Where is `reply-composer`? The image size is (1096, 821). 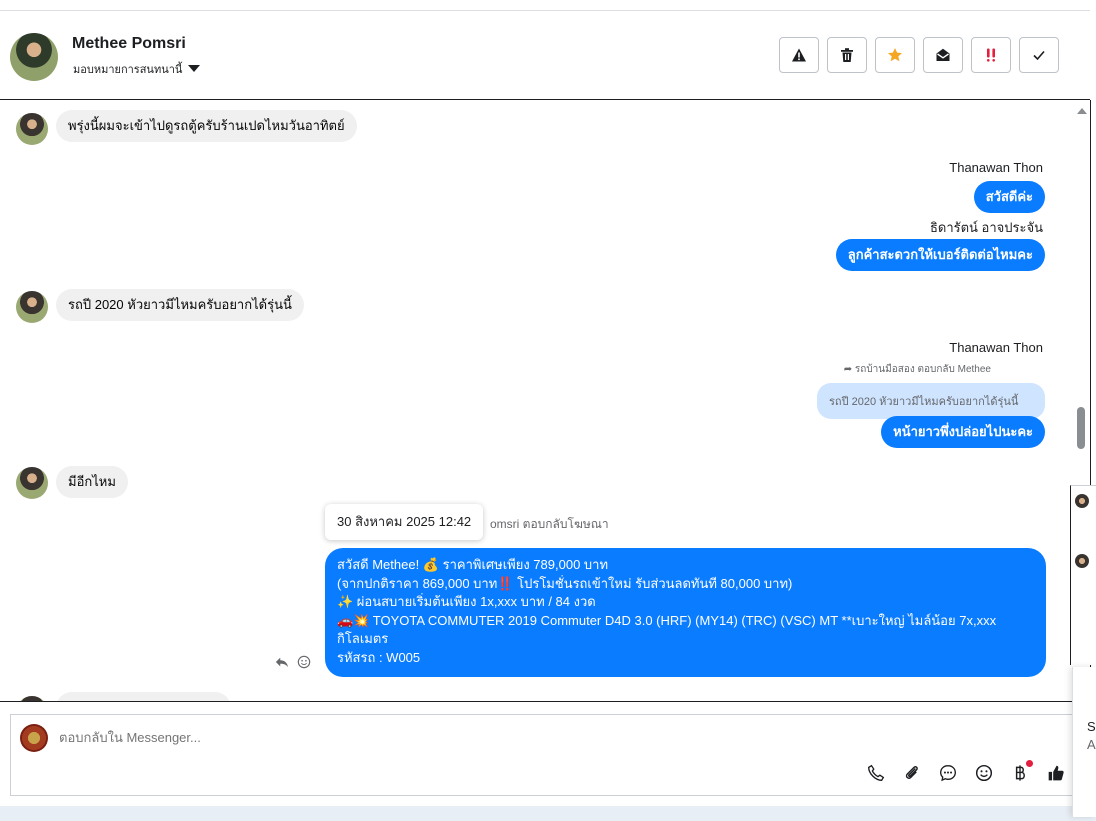
reply-composer is located at coordinates (545, 755).